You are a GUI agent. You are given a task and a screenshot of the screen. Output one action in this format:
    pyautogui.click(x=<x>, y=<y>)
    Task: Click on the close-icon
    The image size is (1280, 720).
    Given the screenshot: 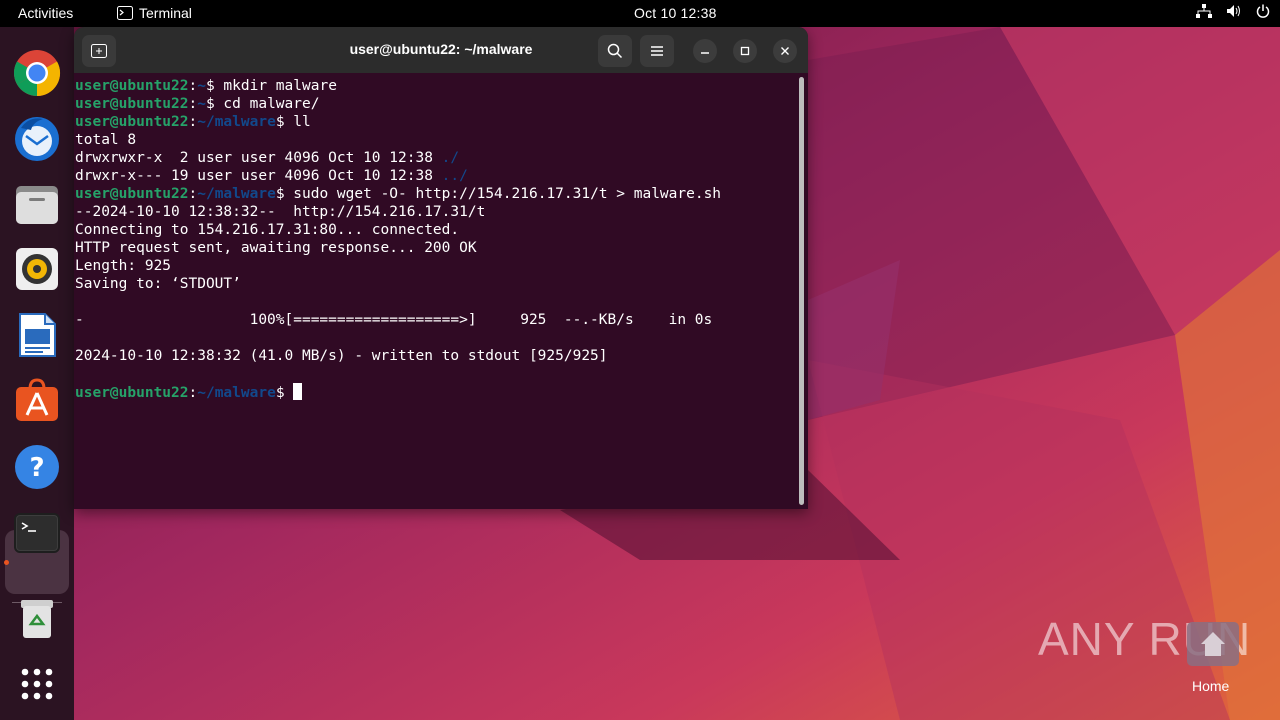 What is the action you would take?
    pyautogui.click(x=785, y=51)
    